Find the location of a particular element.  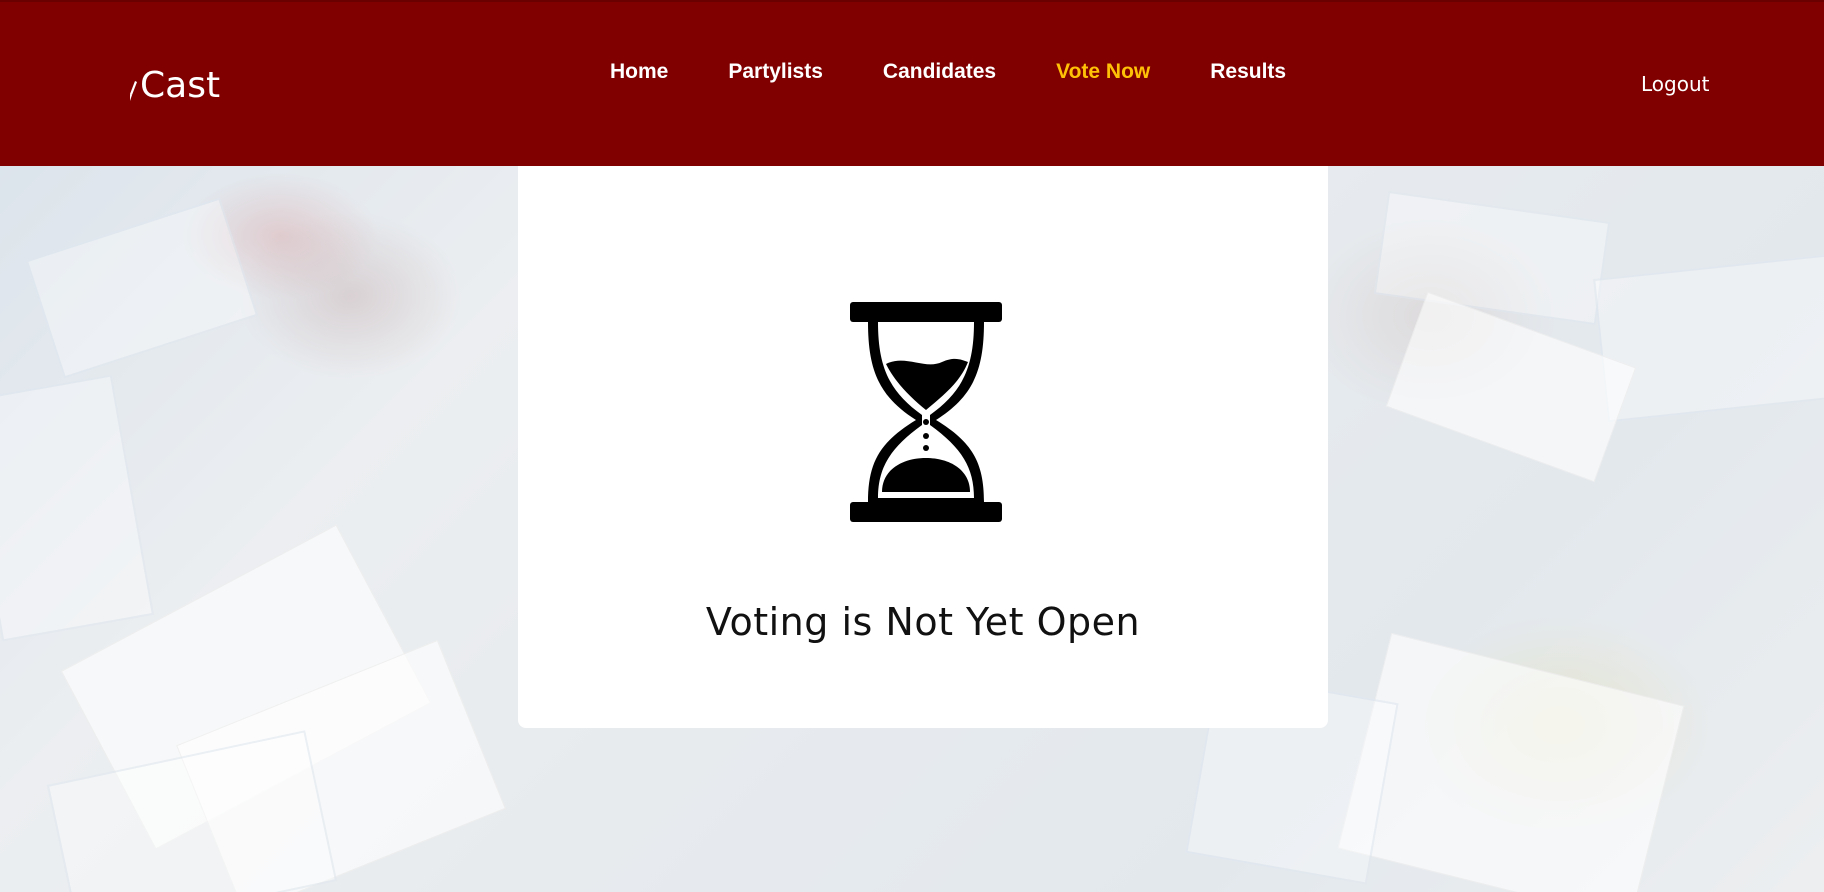

brand-logo: Cast is located at coordinates (174, 86).